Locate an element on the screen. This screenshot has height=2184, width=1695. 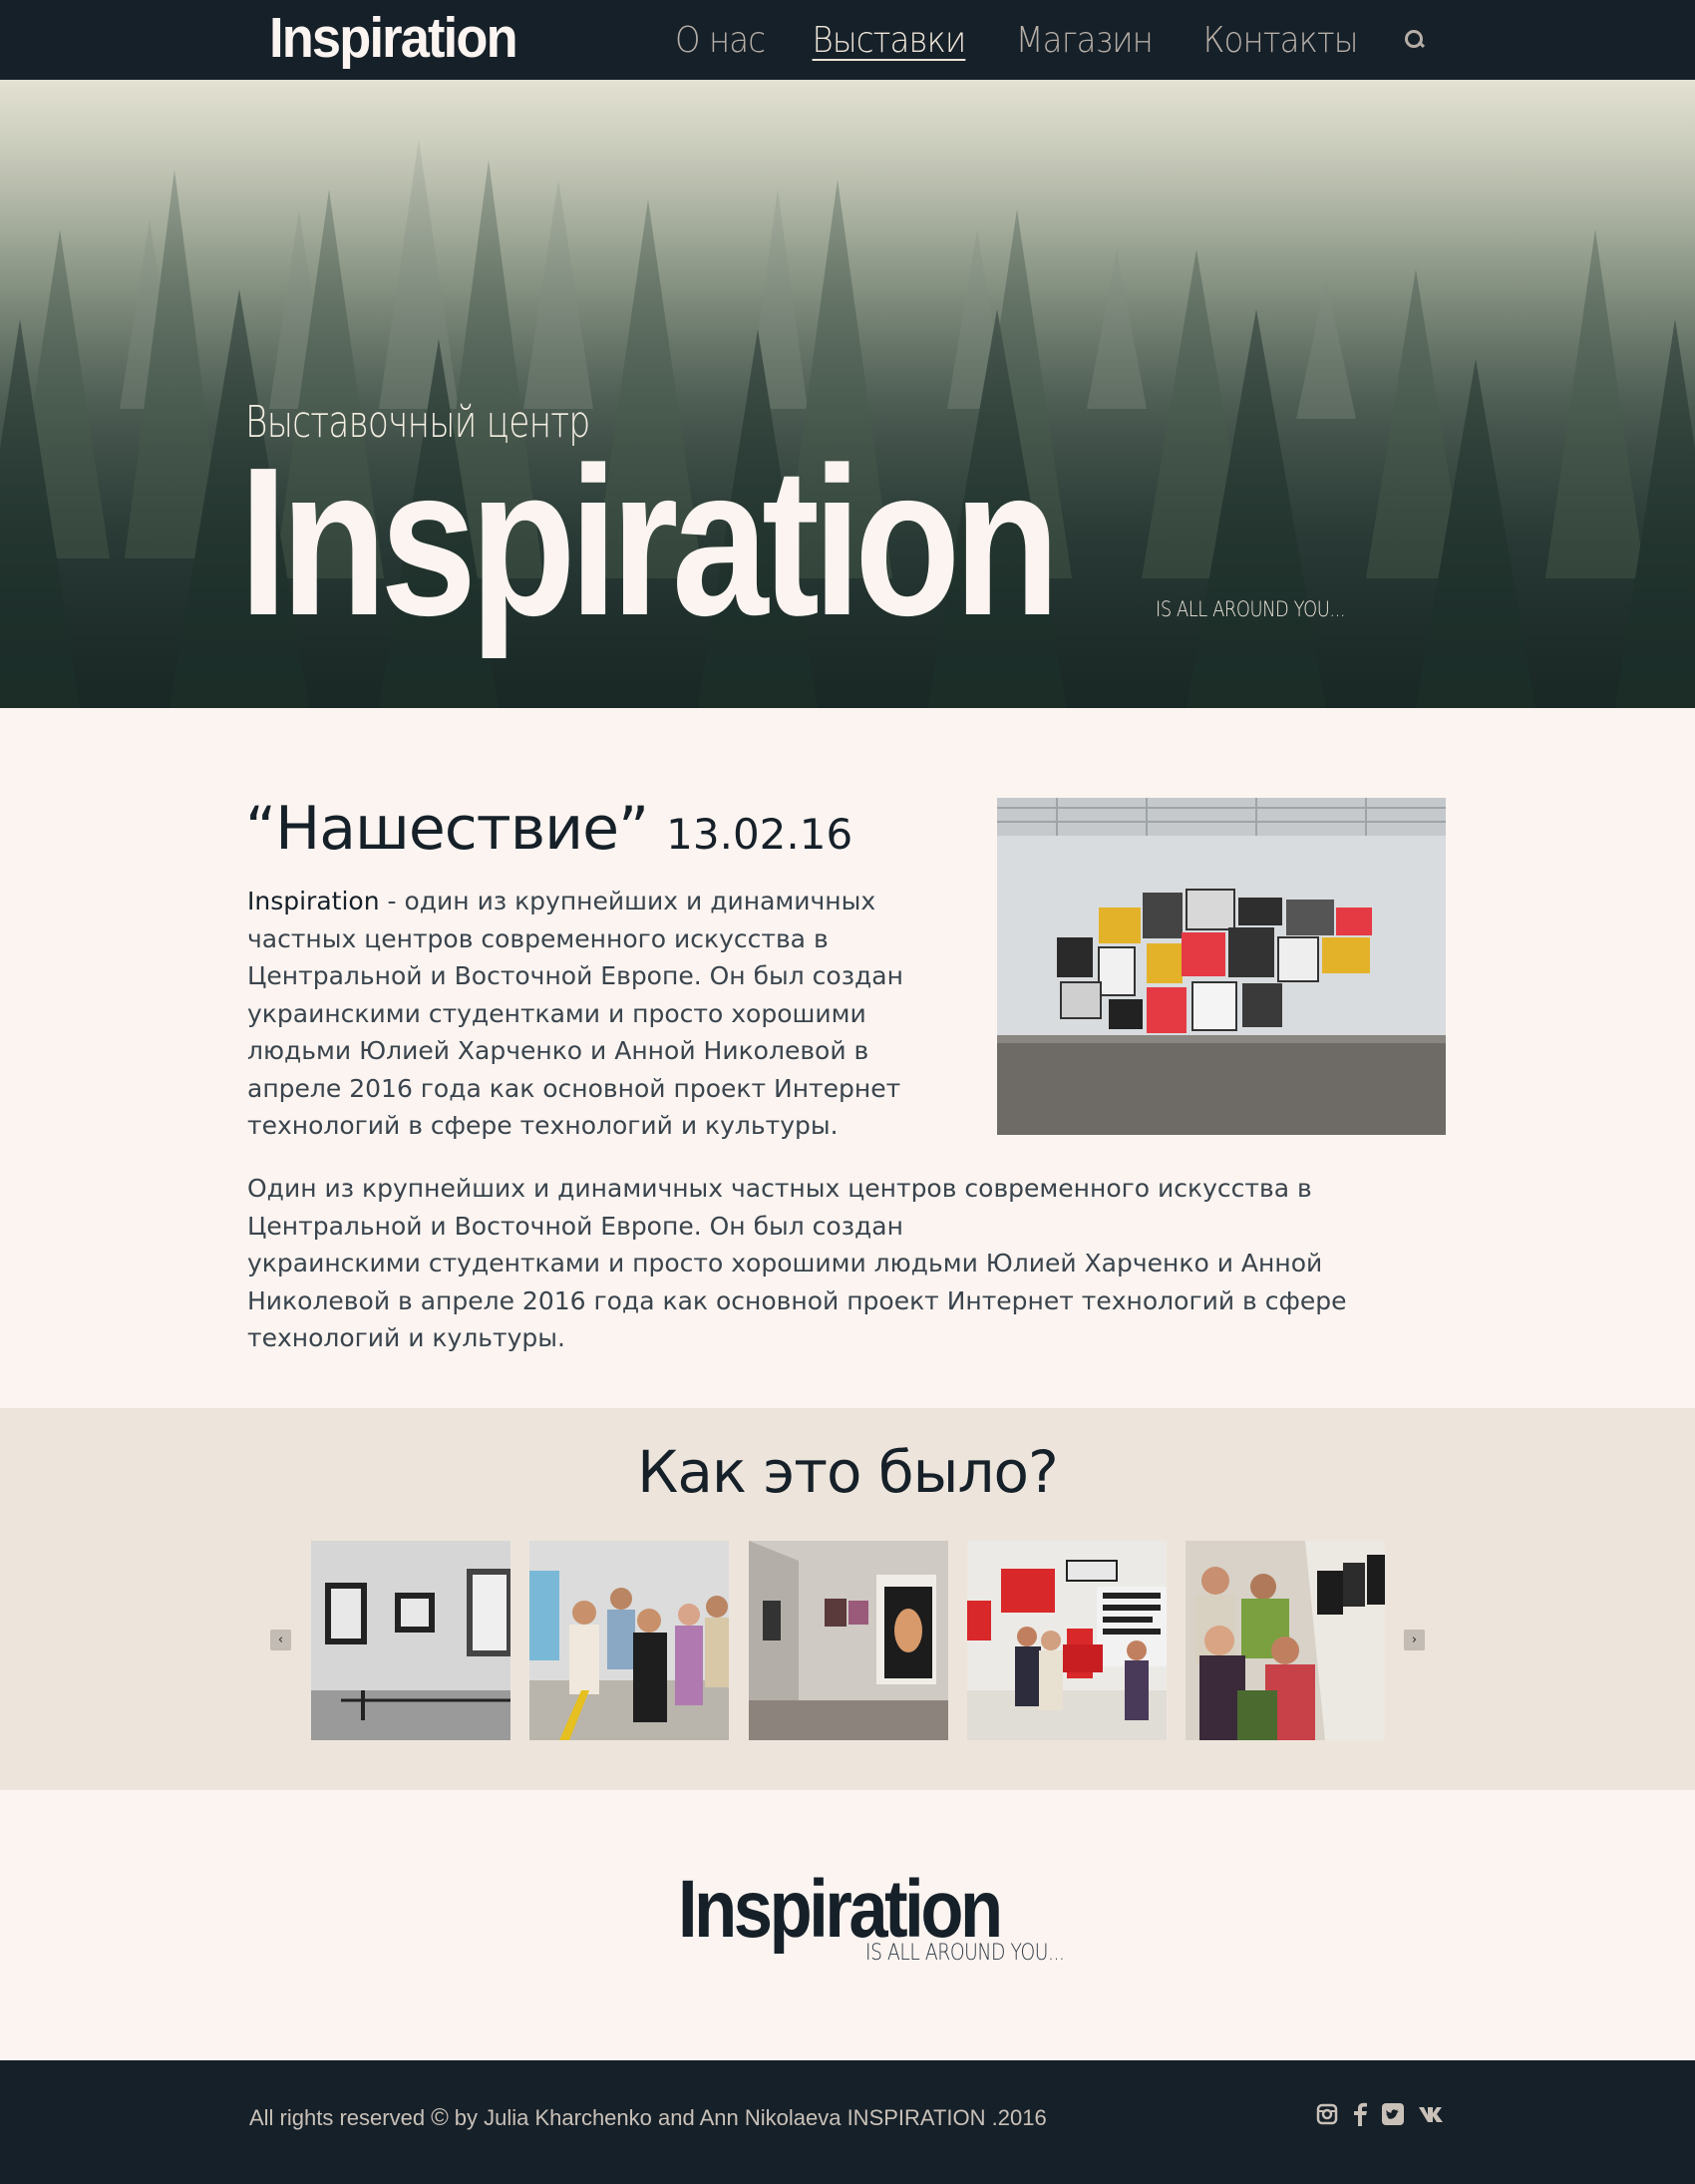
copyright-symbol: © is located at coordinates (440, 2117).